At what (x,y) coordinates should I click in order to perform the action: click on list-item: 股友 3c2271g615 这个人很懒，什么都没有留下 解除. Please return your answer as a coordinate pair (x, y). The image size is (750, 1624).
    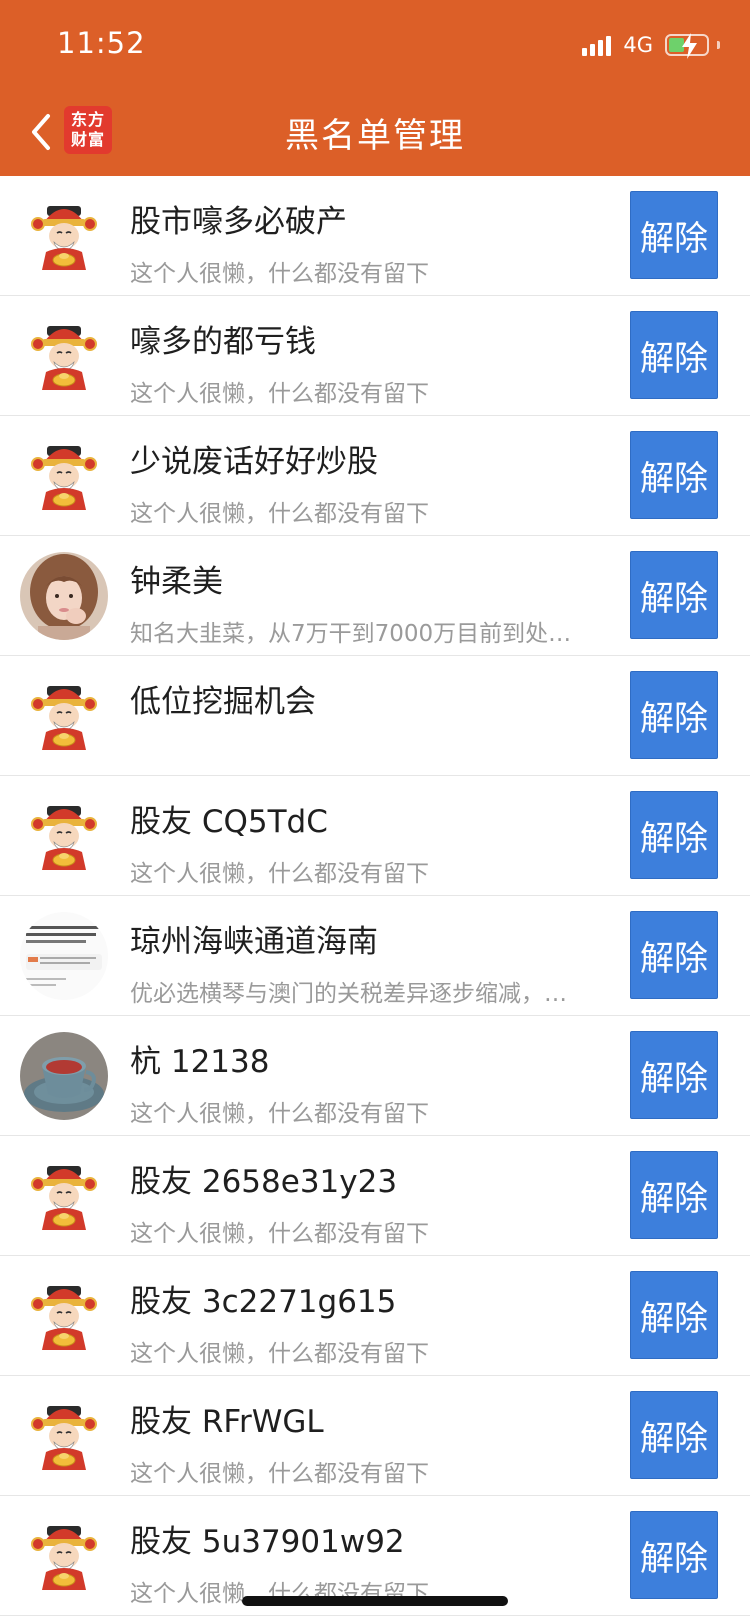
    Looking at the image, I should click on (375, 1316).